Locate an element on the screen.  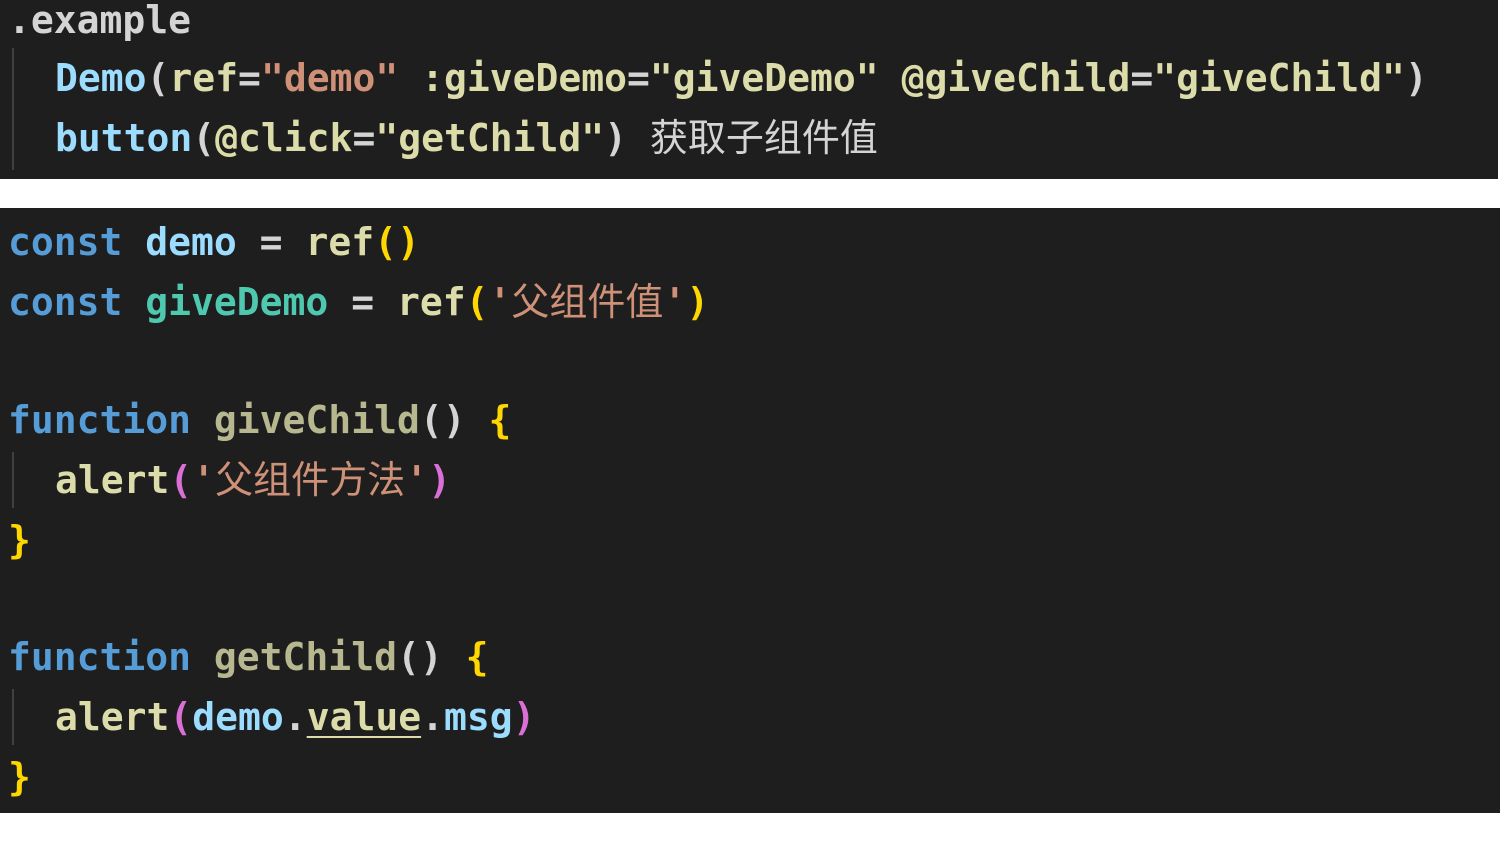
code-line-button: button(@click="getChild") 获取子组件值 is located at coordinates (466, 138).